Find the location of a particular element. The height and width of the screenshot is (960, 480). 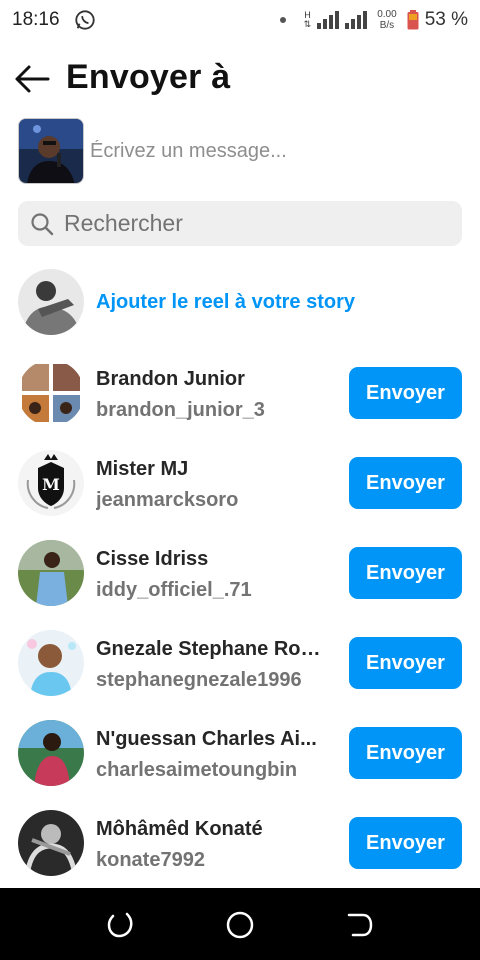

contact-name: Môhâmêd Konaté is located at coordinates (179, 829).